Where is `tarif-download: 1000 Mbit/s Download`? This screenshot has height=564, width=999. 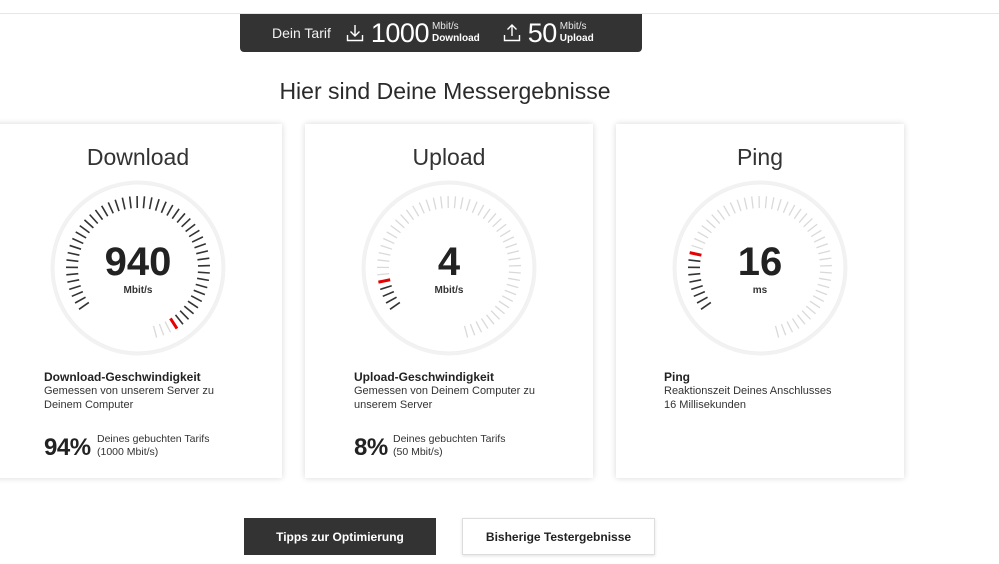
tarif-download: 1000 Mbit/s Download is located at coordinates (412, 32).